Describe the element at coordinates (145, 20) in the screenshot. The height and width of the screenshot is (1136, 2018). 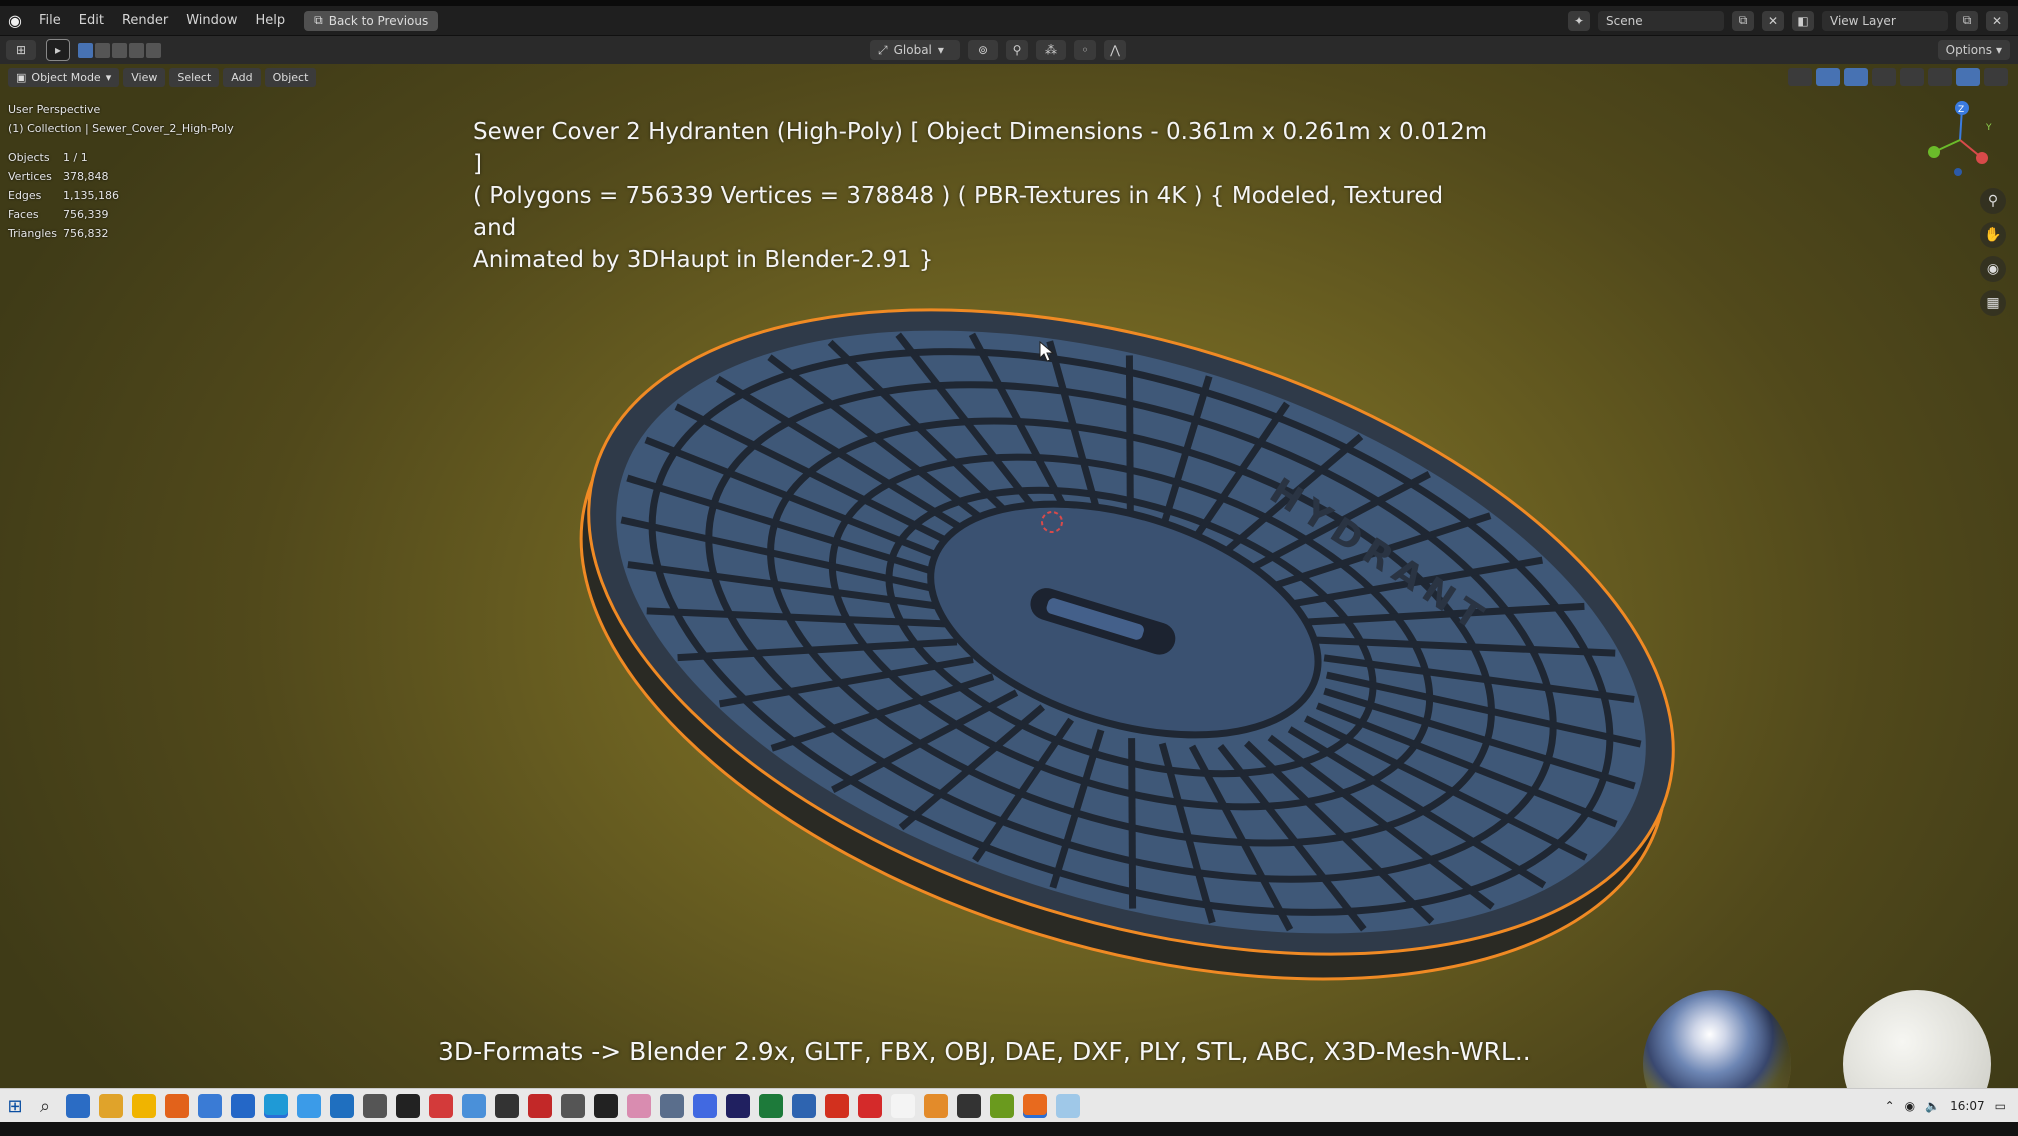
I see `menu-render: Render` at that location.